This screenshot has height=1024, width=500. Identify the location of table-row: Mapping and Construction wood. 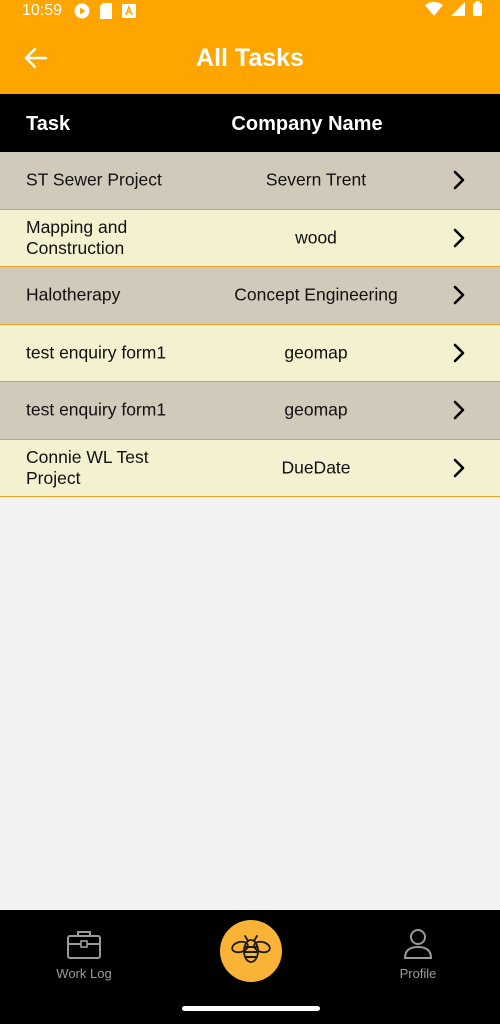
(250, 238).